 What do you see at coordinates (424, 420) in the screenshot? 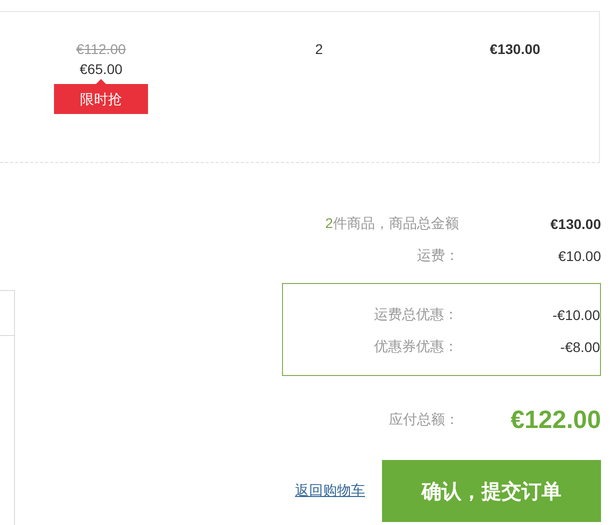
I see `payable-label: 应付总额：` at bounding box center [424, 420].